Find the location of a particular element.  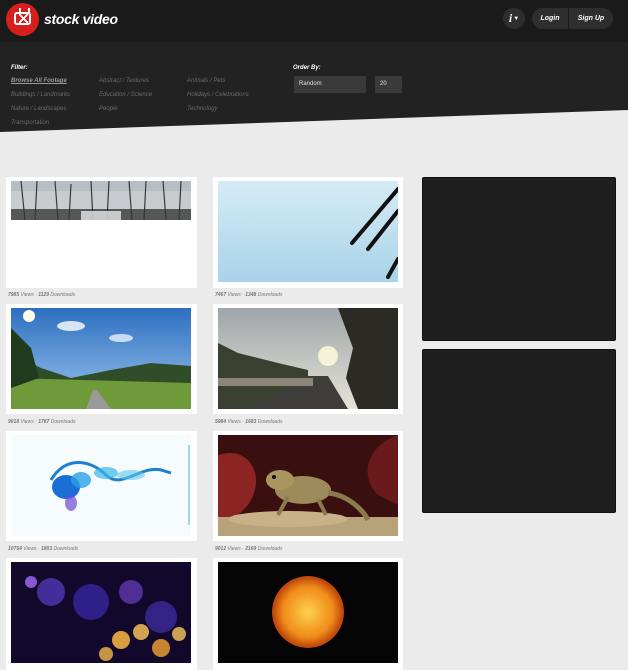

filter-holidays-celebrations: Holidays / Celebrations is located at coordinates (218, 95).